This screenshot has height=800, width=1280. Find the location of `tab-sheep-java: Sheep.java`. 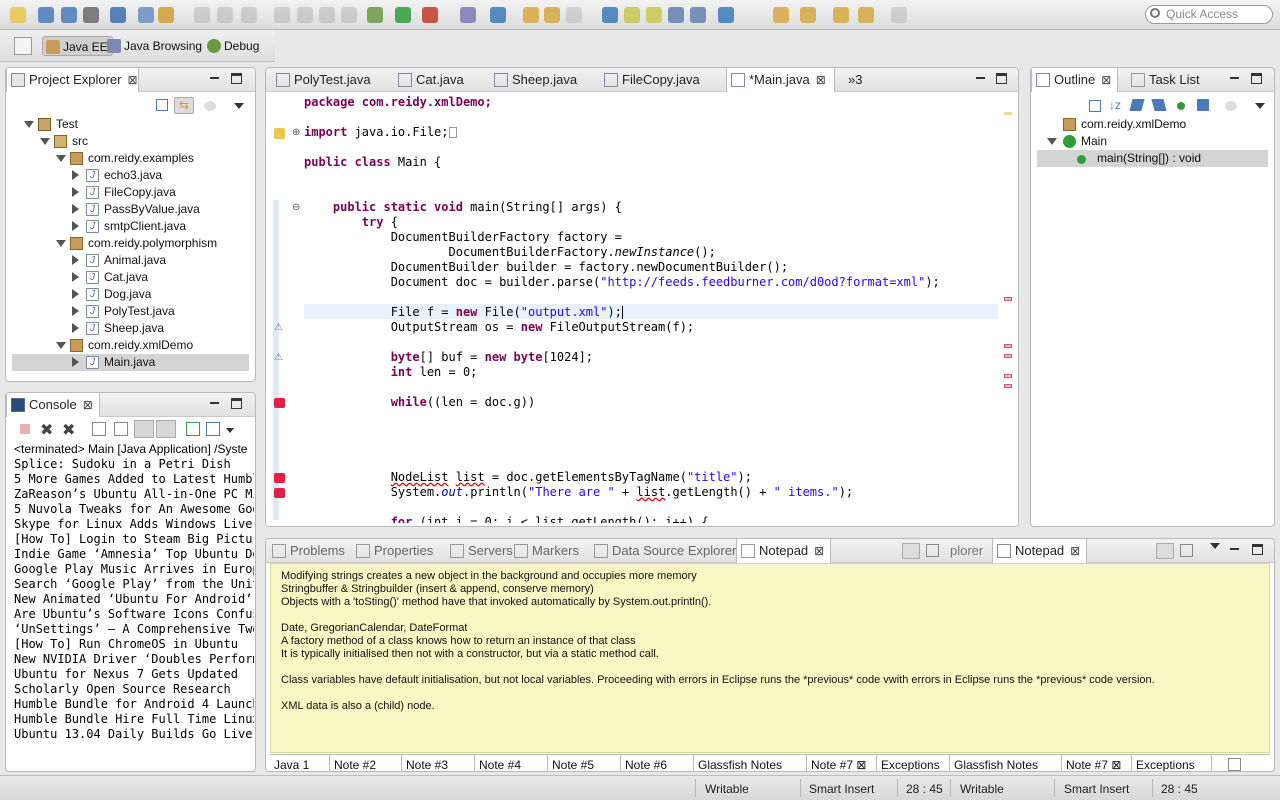

tab-sheep-java: Sheep.java is located at coordinates (533, 80).